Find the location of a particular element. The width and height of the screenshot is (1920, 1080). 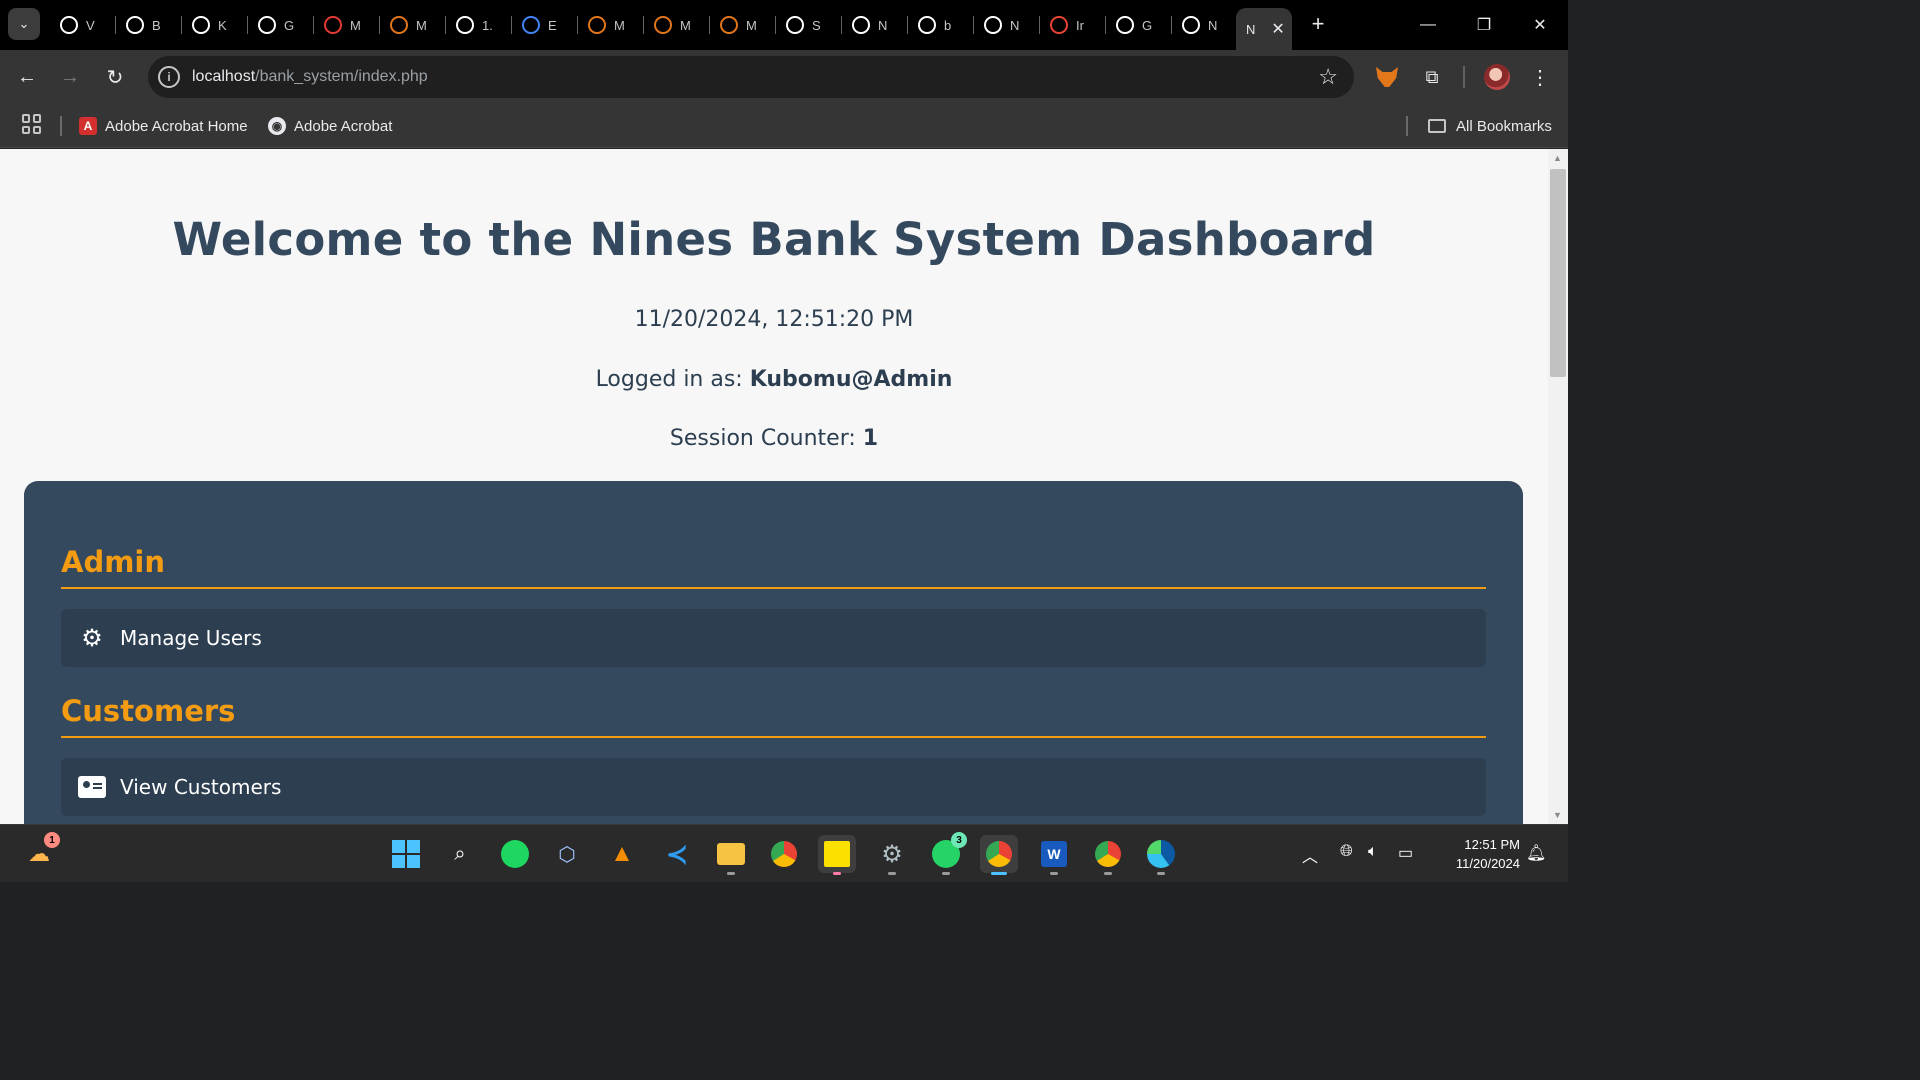

logged-in-user: Kubomu@Admin is located at coordinates (851, 379).